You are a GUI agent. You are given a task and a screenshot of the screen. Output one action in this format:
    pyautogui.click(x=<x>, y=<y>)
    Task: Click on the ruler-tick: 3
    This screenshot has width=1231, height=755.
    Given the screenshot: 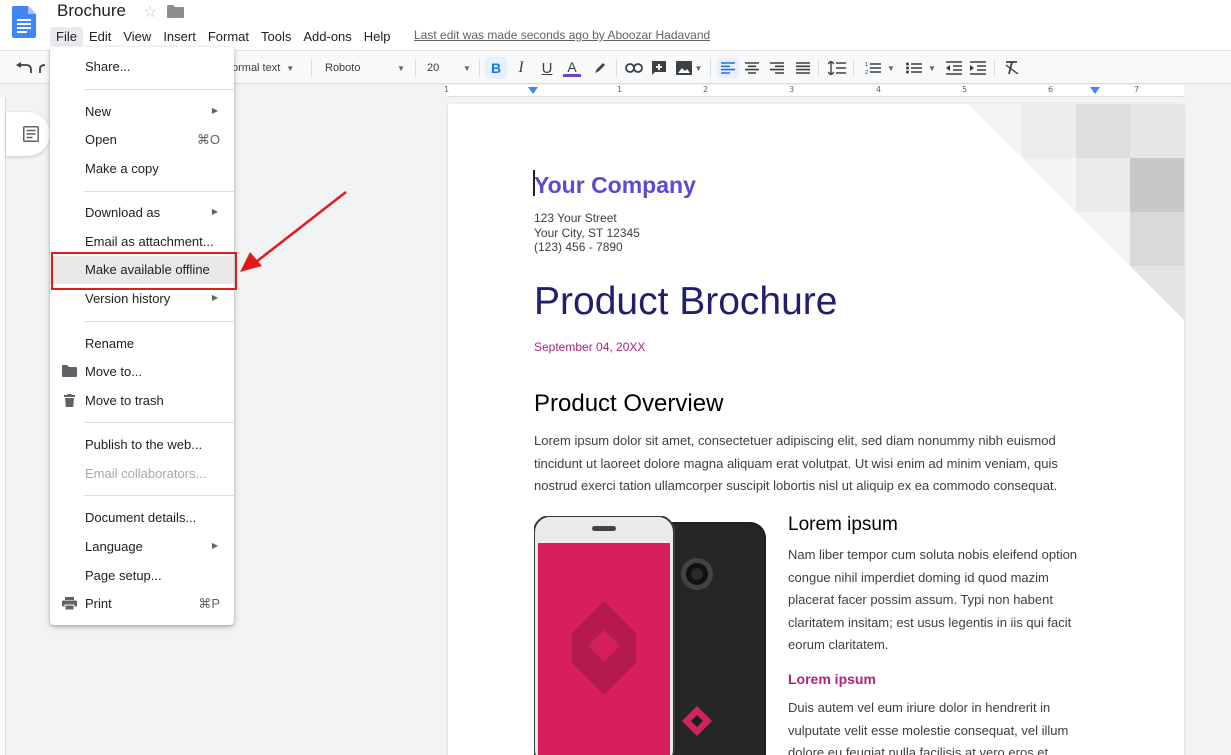 What is the action you would take?
    pyautogui.click(x=792, y=89)
    